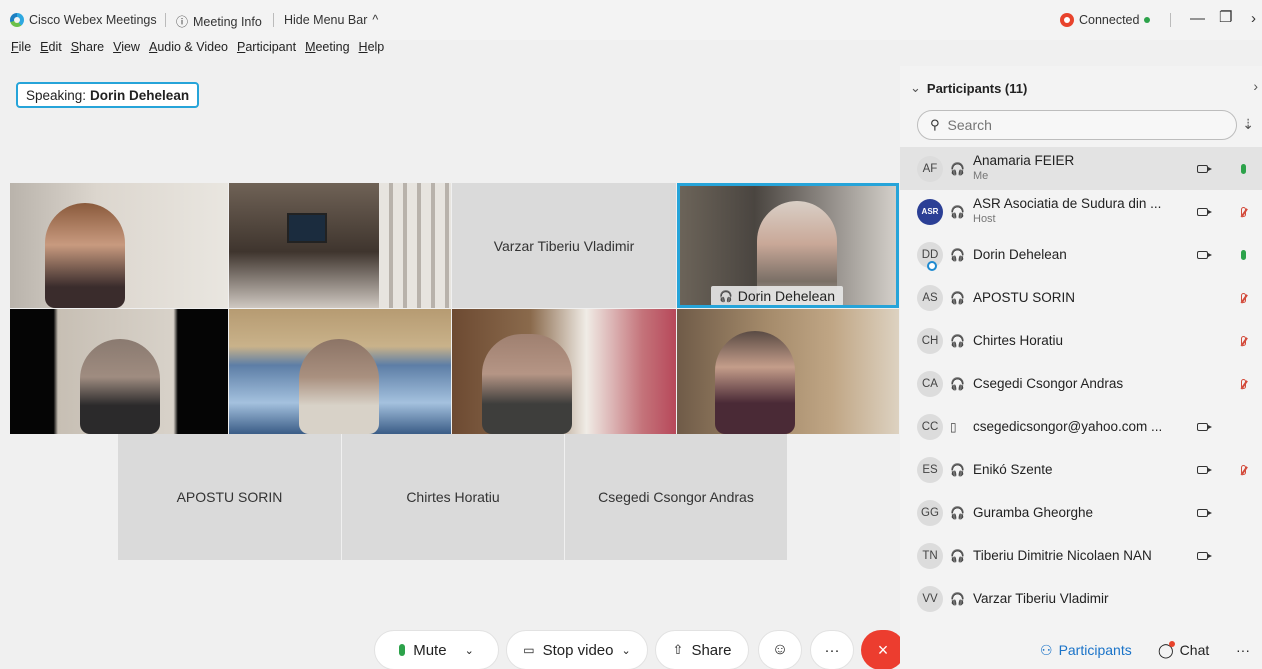 The width and height of the screenshot is (1262, 669). Describe the element at coordinates (307, 228) in the screenshot. I see `background-image` at that location.